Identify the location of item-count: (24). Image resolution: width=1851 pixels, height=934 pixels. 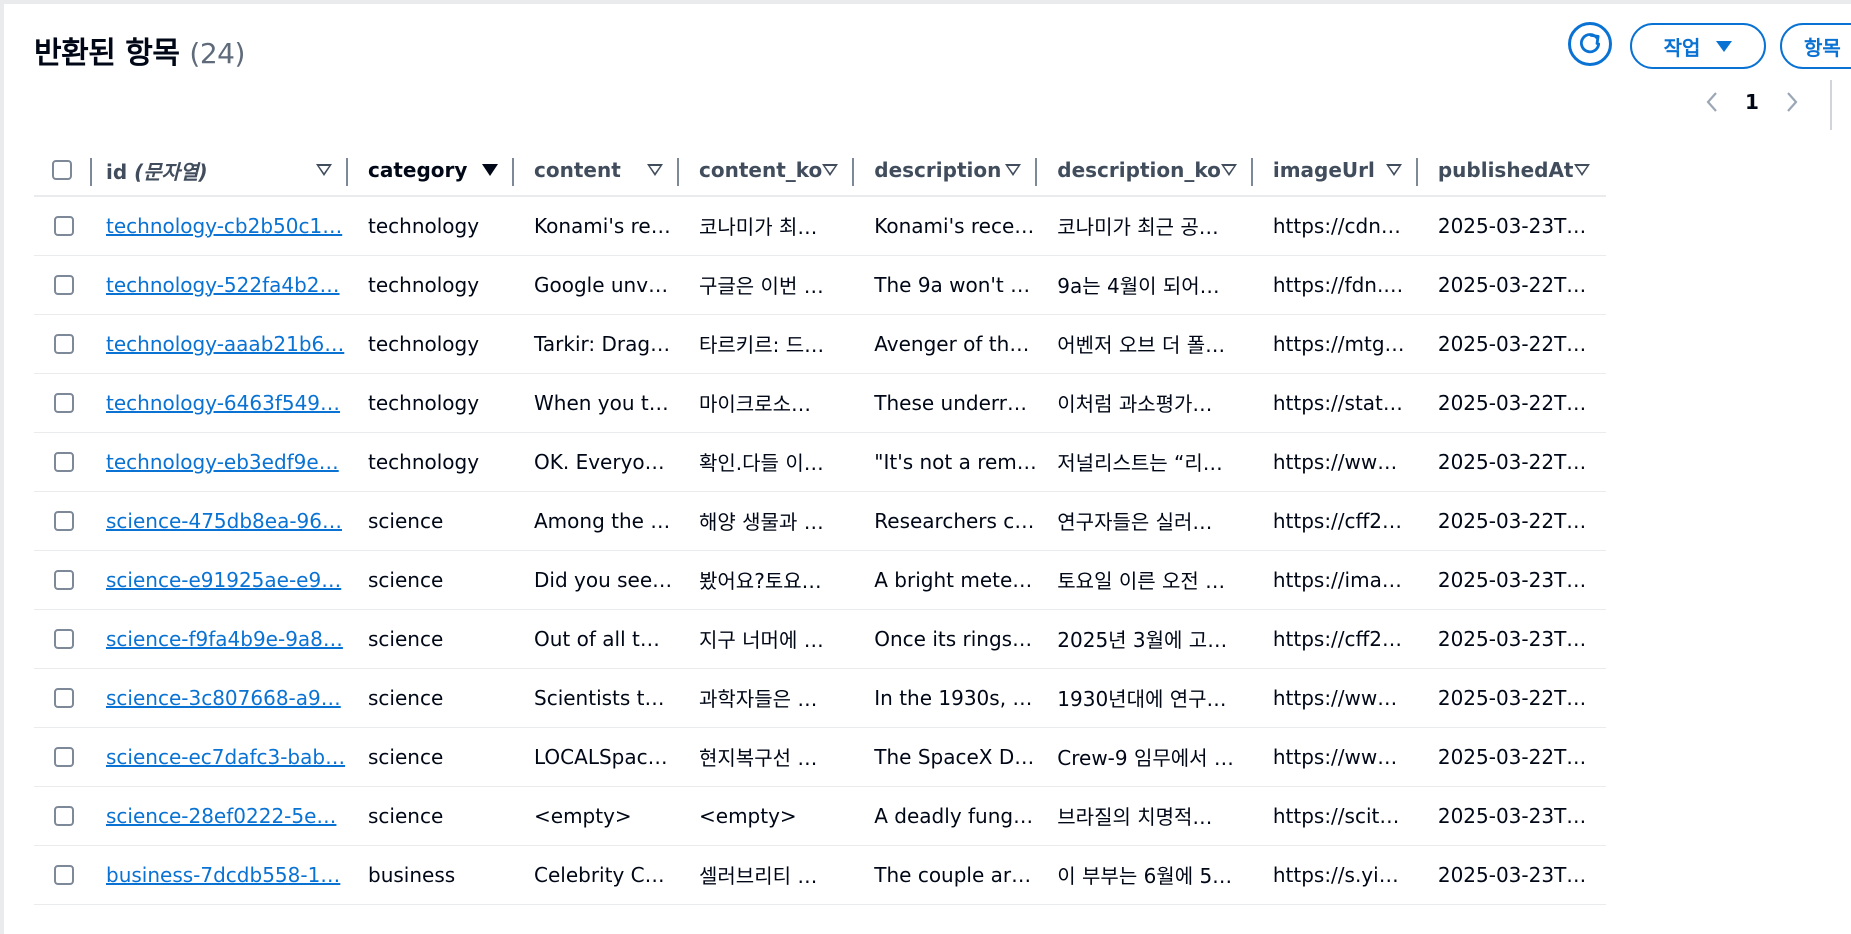
(217, 53).